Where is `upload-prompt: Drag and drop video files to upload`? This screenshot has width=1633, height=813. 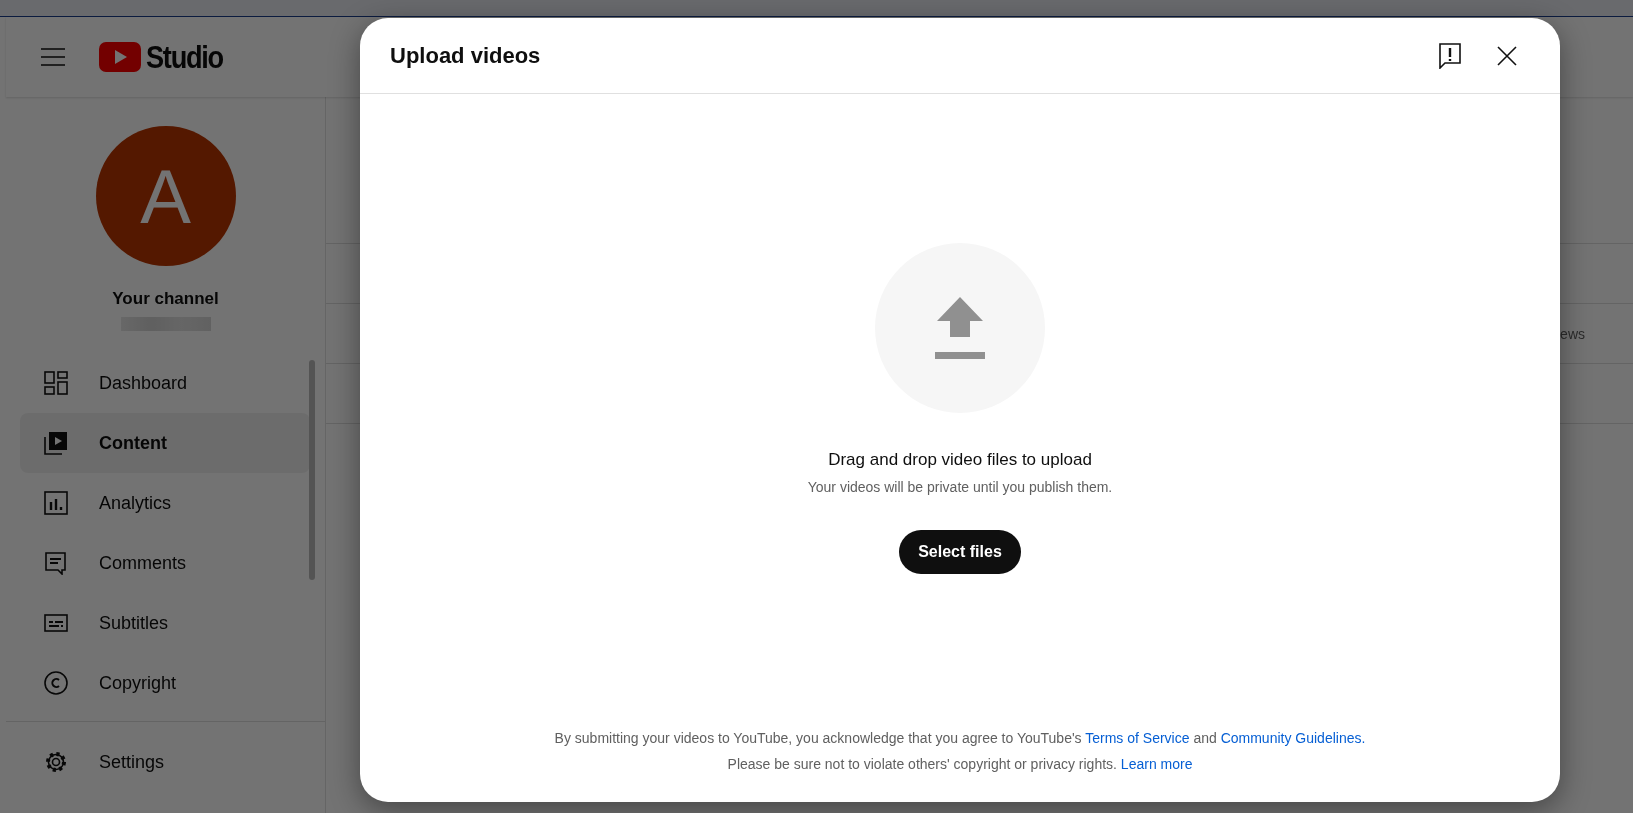 upload-prompt: Drag and drop video files to upload is located at coordinates (960, 460).